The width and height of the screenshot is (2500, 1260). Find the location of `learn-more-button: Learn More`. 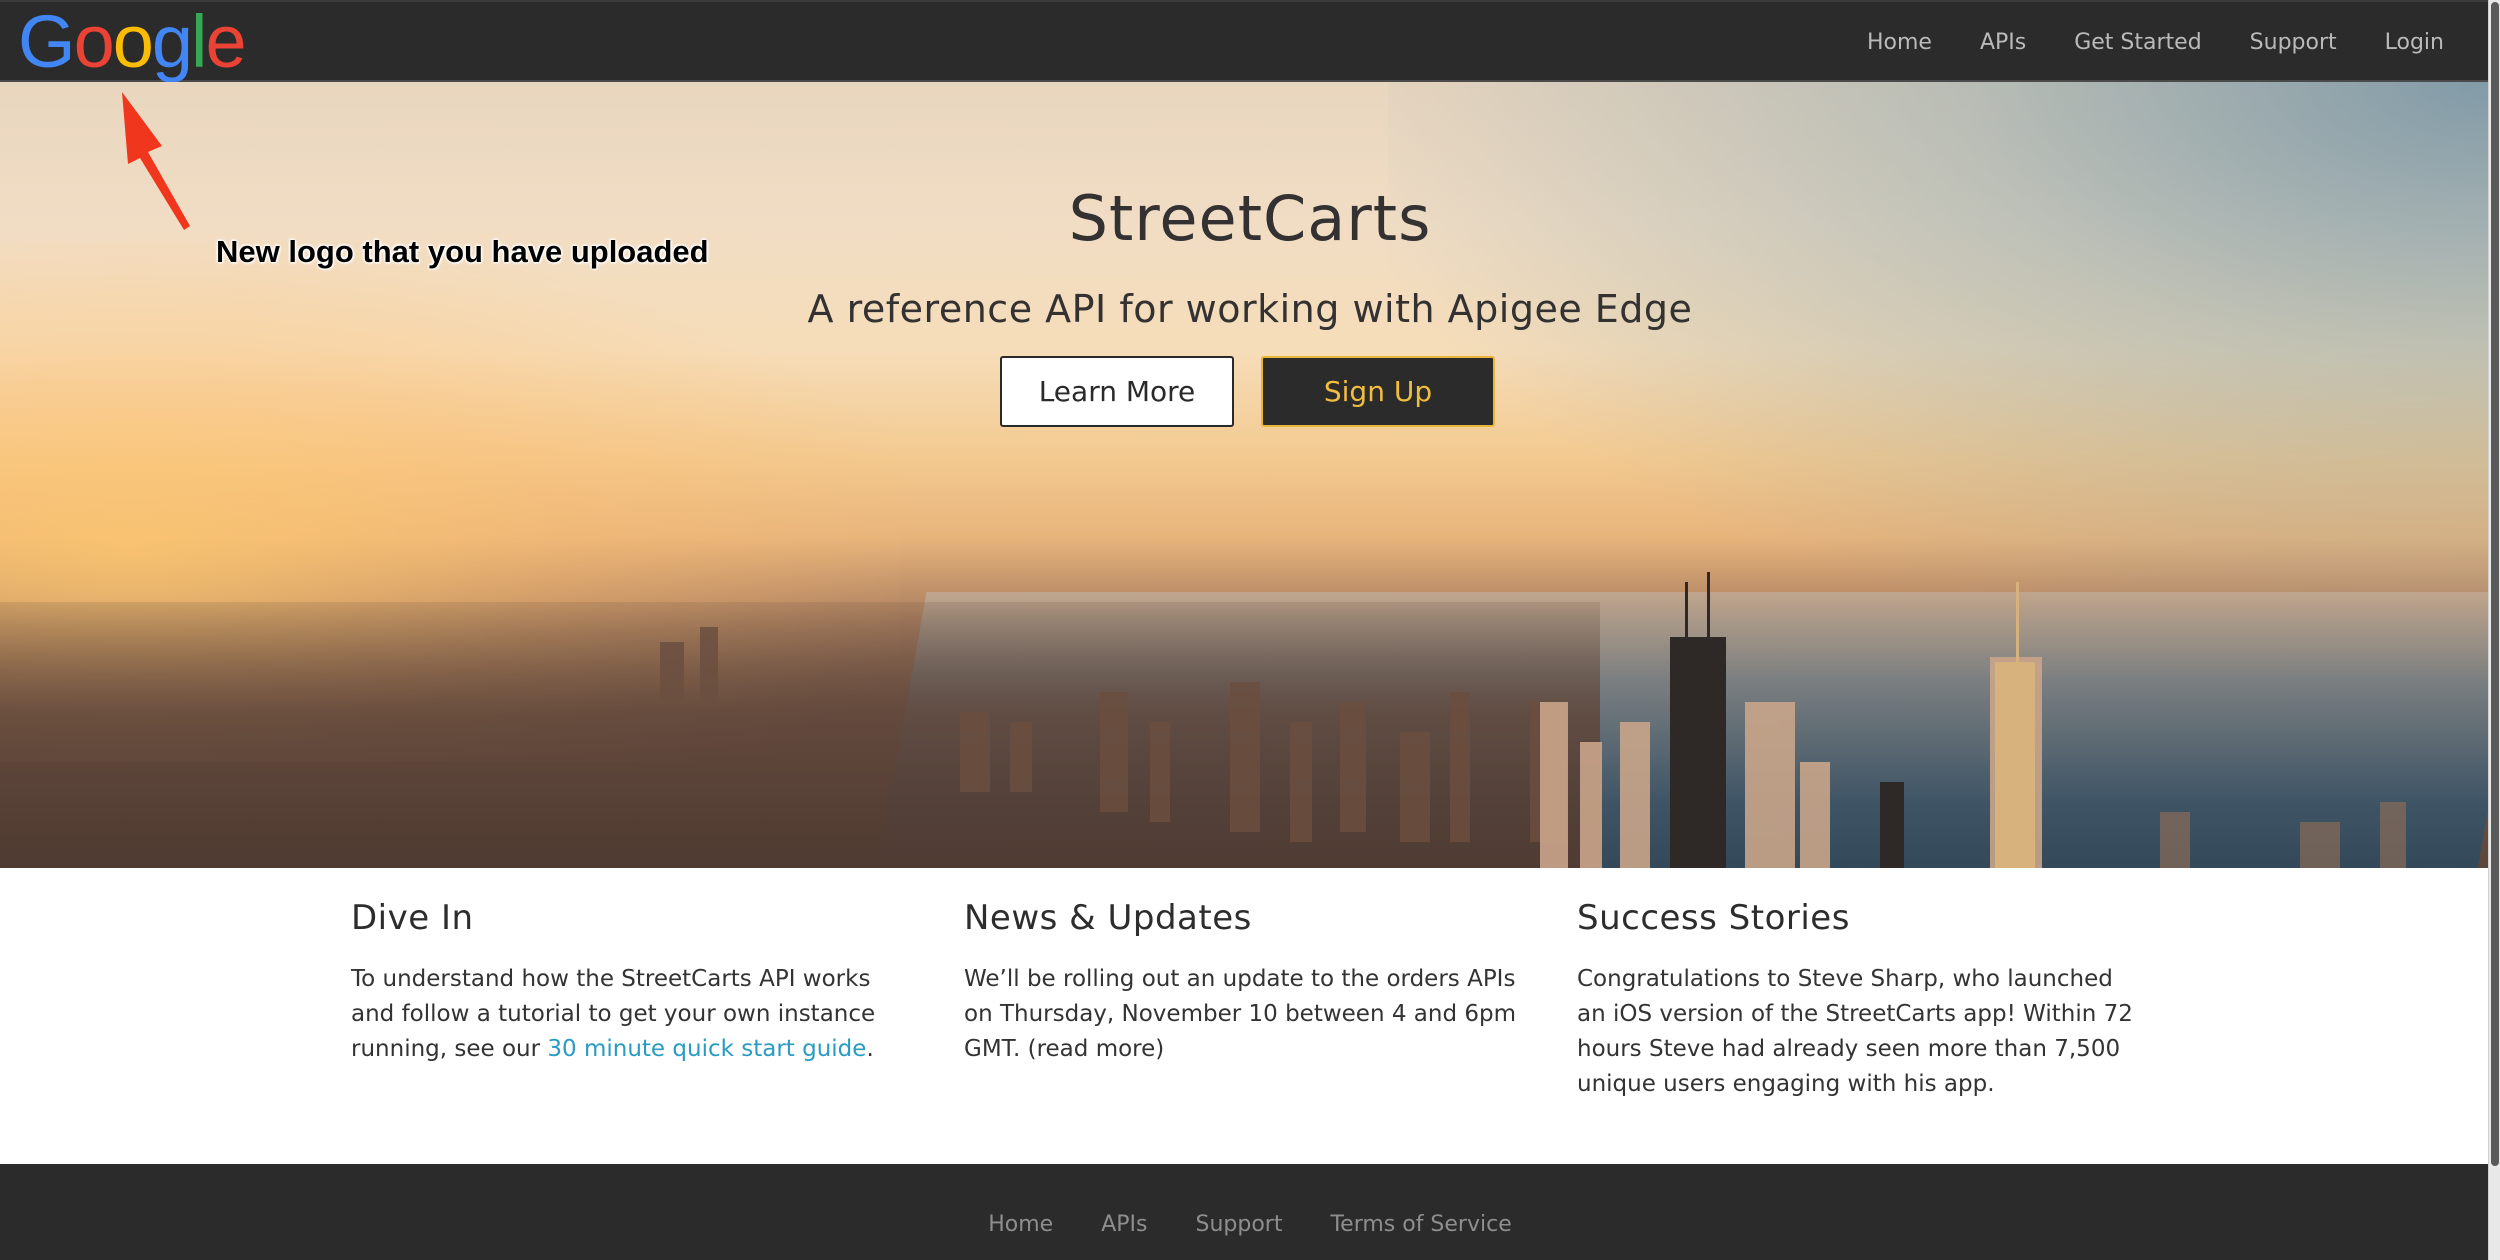

learn-more-button: Learn More is located at coordinates (1117, 391).